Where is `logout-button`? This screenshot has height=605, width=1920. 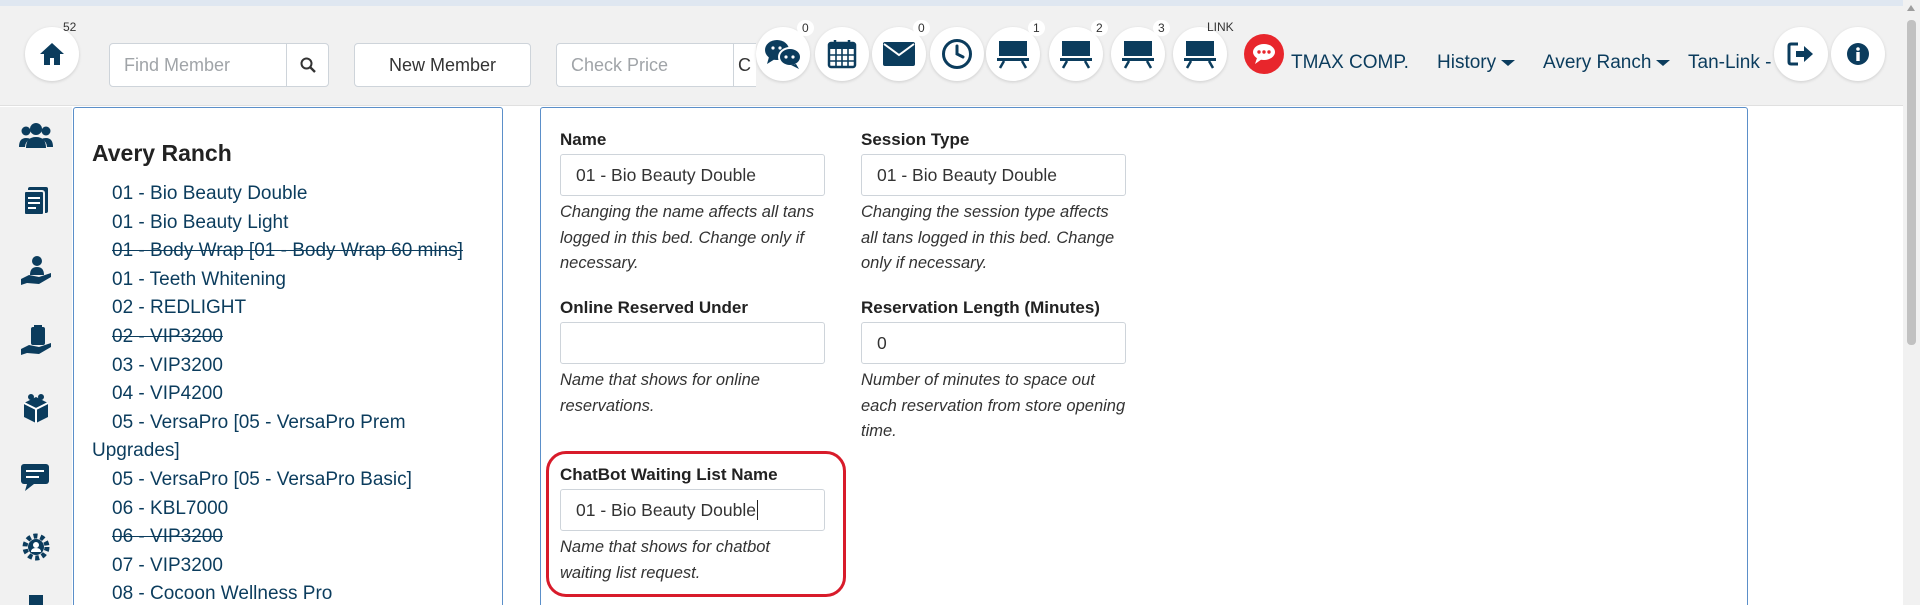
logout-button is located at coordinates (1801, 54).